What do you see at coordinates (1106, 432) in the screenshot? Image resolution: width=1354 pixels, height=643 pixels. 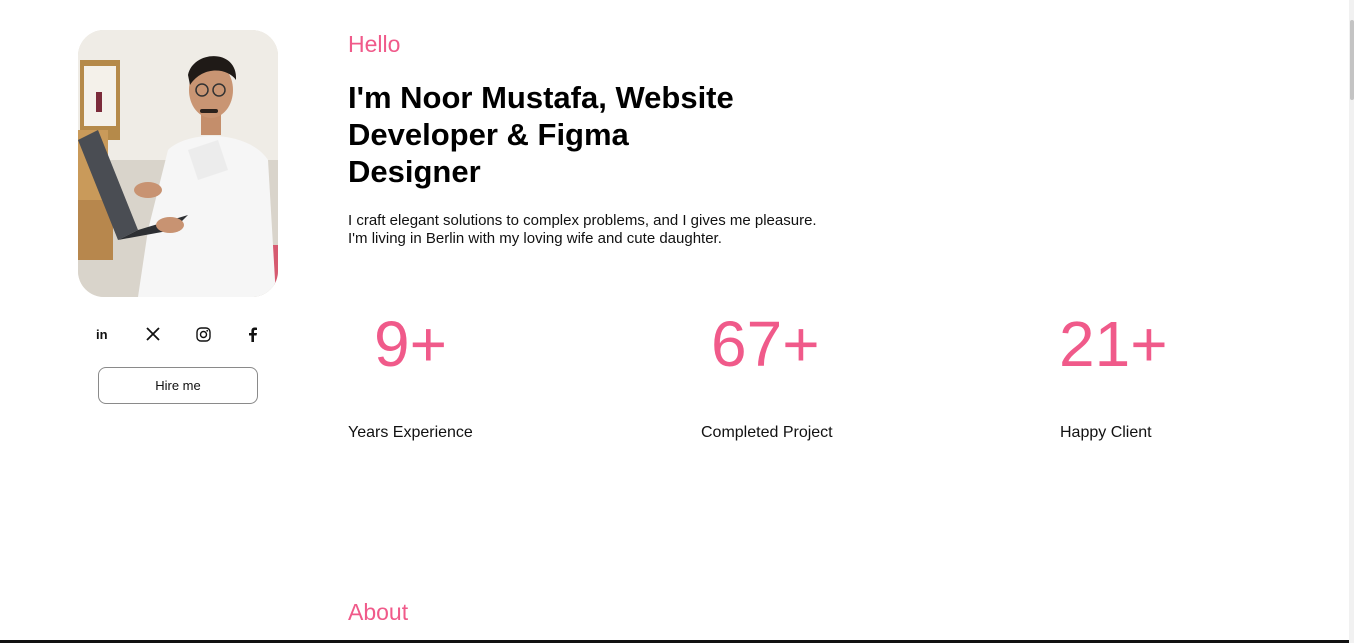 I see `stat-label-clients: Happy Client` at bounding box center [1106, 432].